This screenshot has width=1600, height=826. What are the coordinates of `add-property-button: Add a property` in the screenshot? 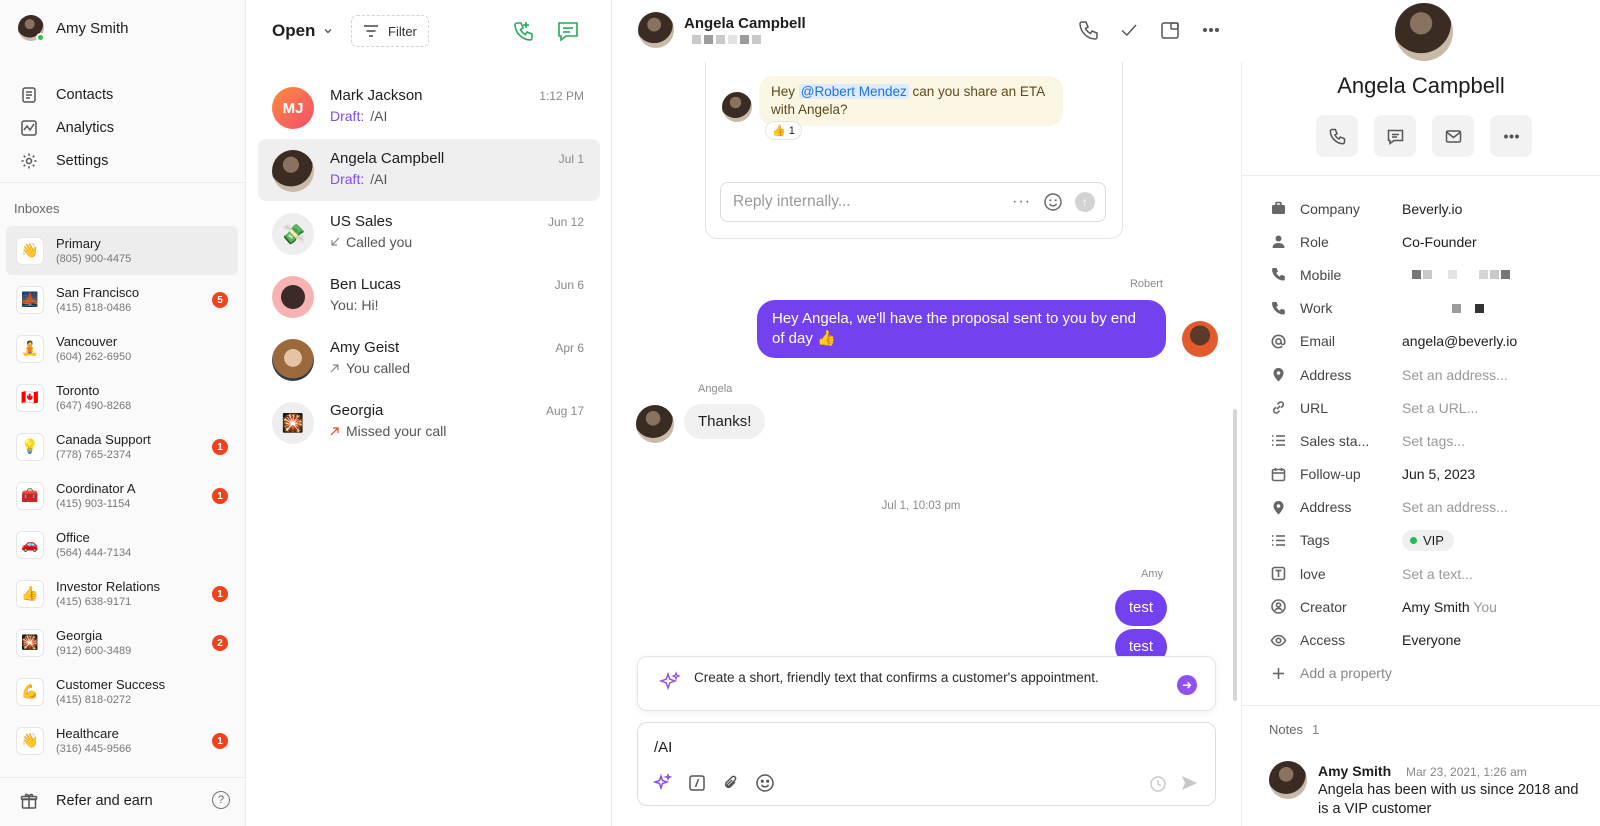 It's located at (1425, 673).